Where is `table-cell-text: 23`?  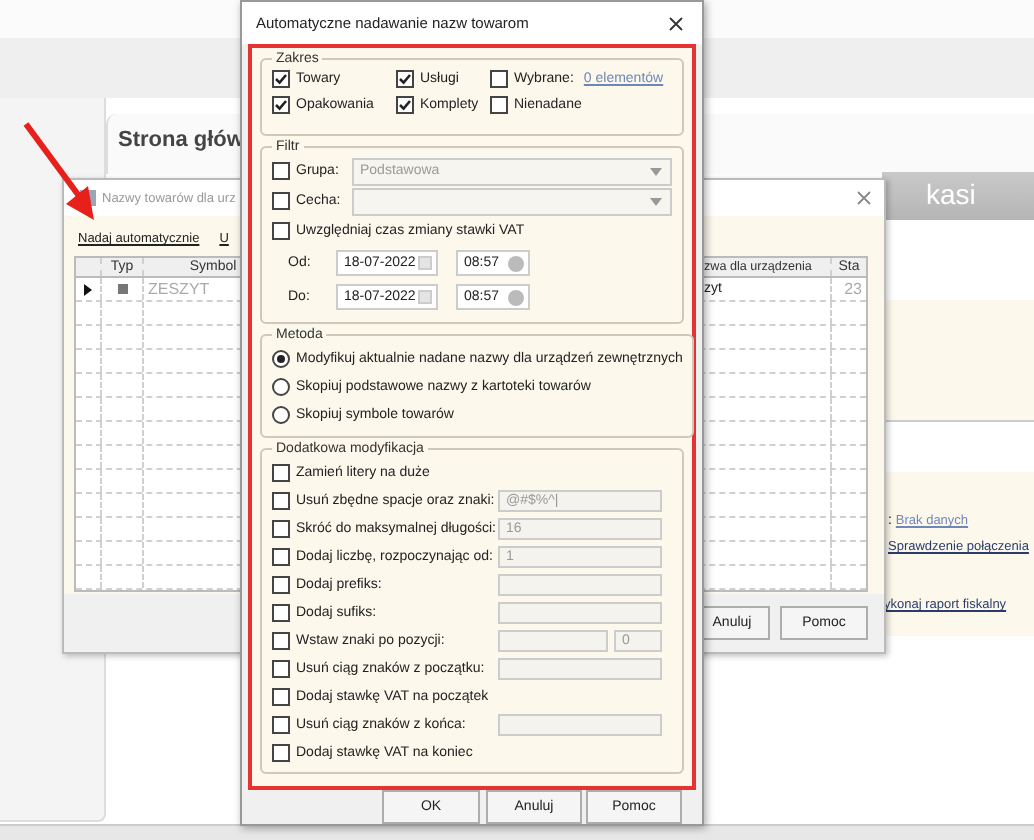
table-cell-text: 23 is located at coordinates (853, 289).